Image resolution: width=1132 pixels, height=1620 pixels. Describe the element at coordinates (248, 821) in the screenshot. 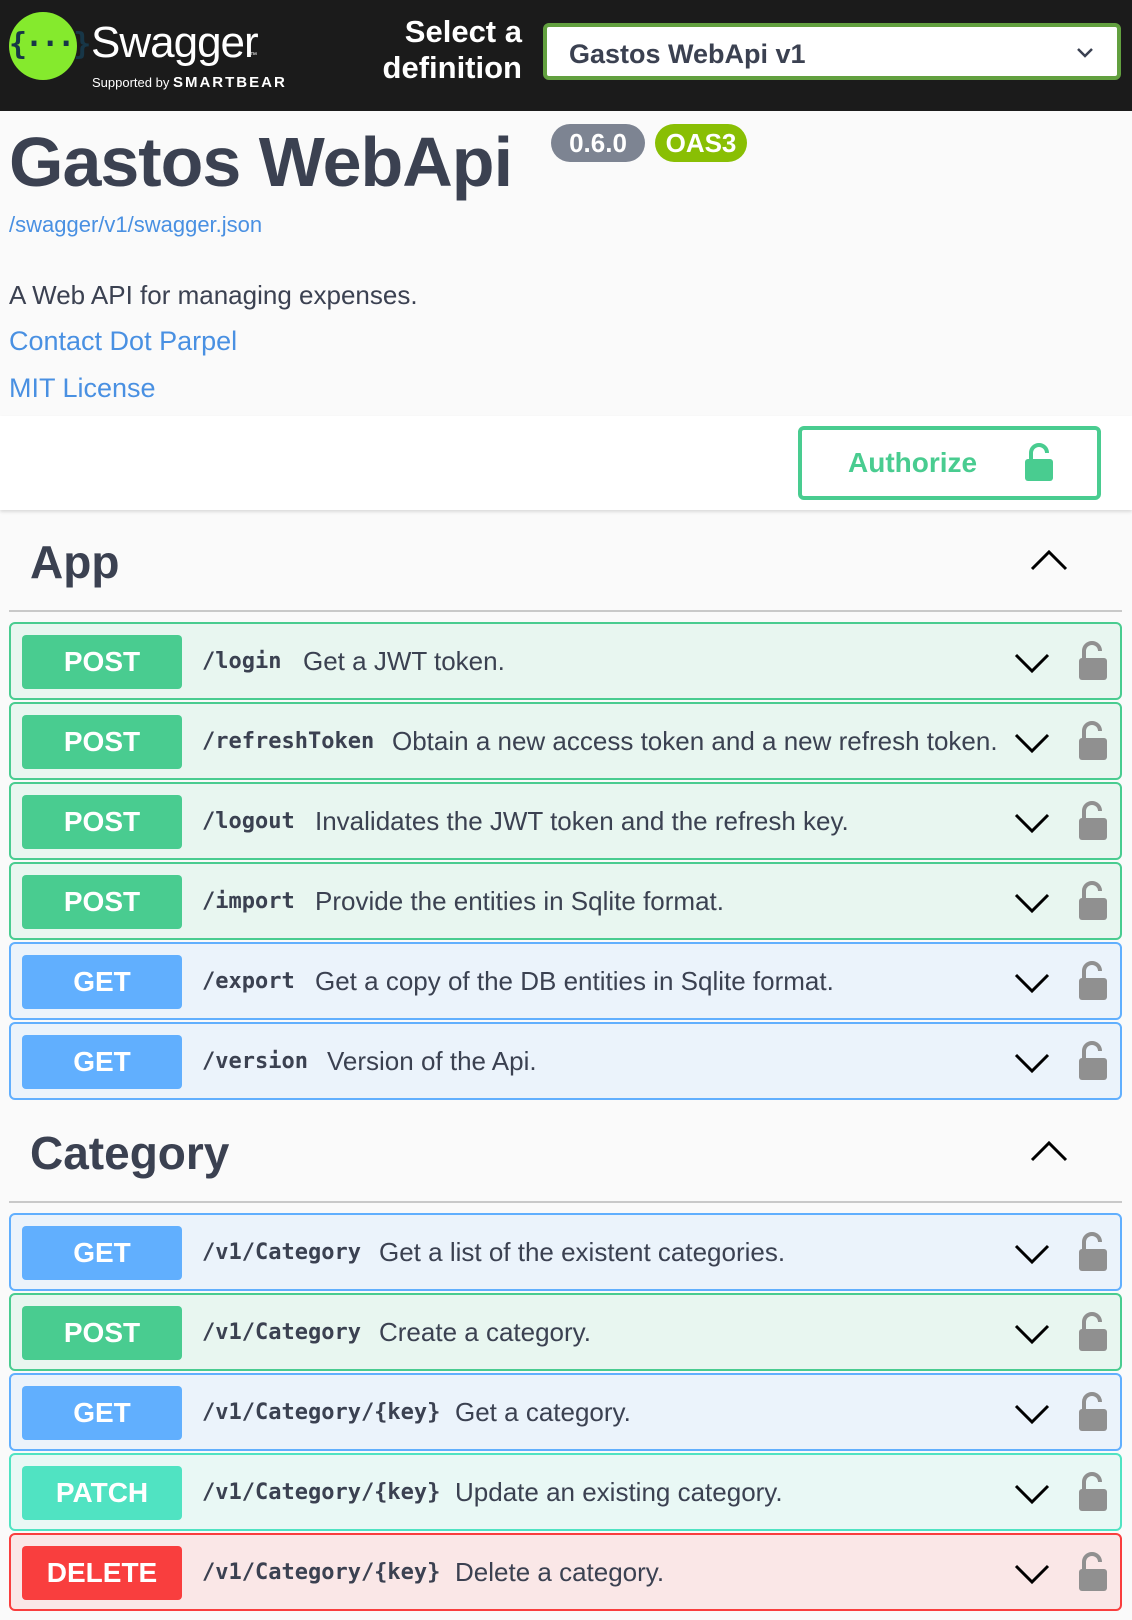

I see `operation-path: /logout` at that location.